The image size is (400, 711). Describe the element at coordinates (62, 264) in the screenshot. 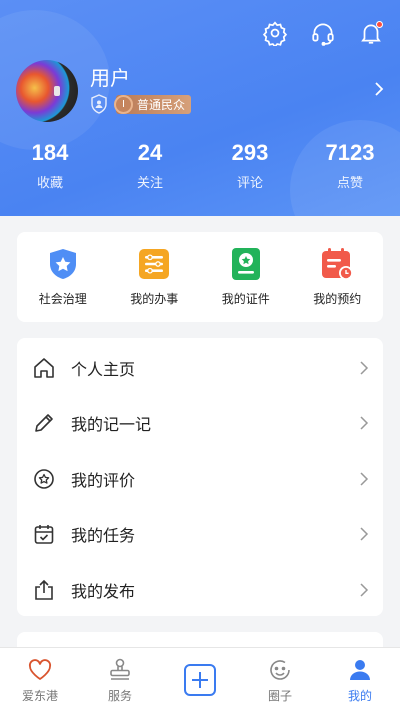

I see `police-shield-icon` at that location.